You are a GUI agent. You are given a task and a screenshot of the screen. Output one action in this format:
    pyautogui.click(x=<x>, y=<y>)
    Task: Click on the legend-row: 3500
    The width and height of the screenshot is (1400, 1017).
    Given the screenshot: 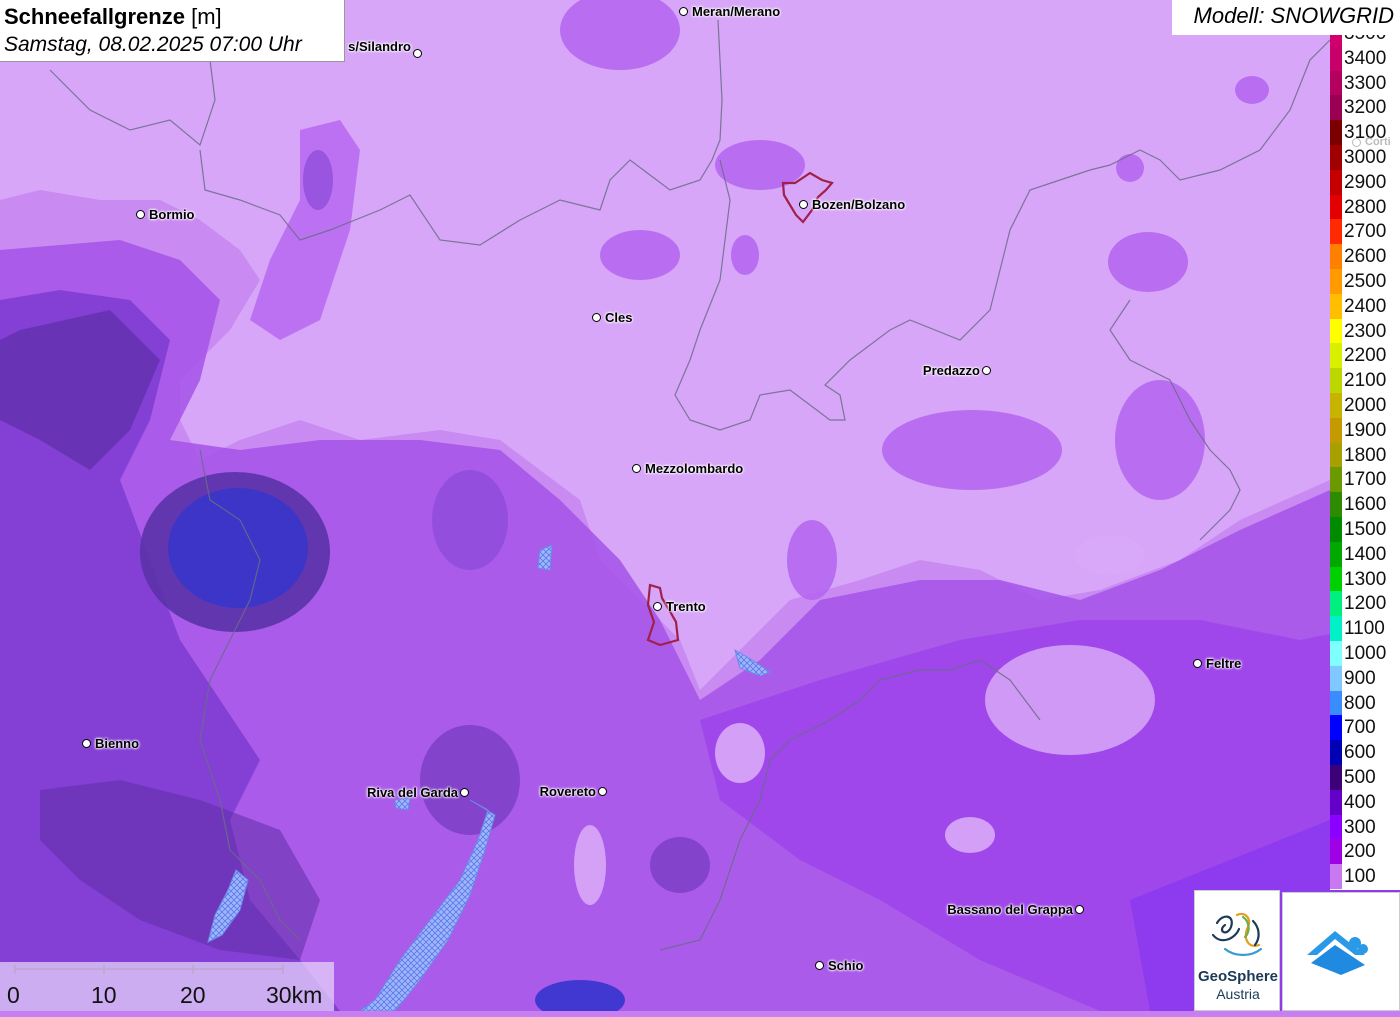 What is the action you would take?
    pyautogui.click(x=1365, y=40)
    